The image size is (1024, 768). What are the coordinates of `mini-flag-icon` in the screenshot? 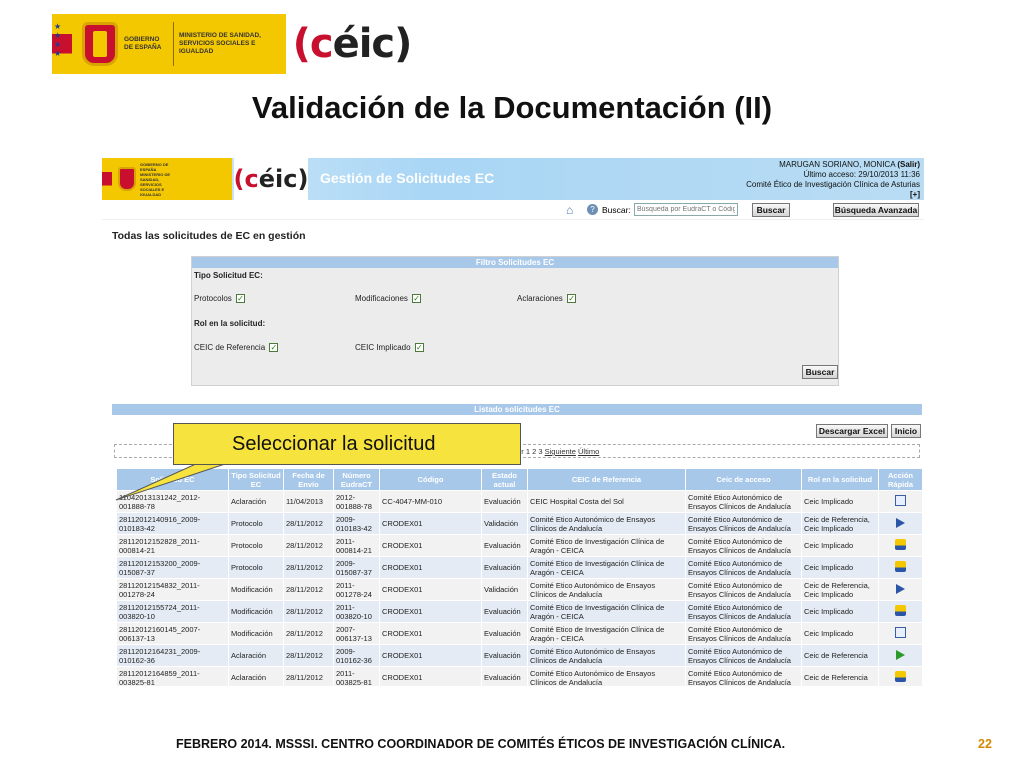 It's located at (107, 179).